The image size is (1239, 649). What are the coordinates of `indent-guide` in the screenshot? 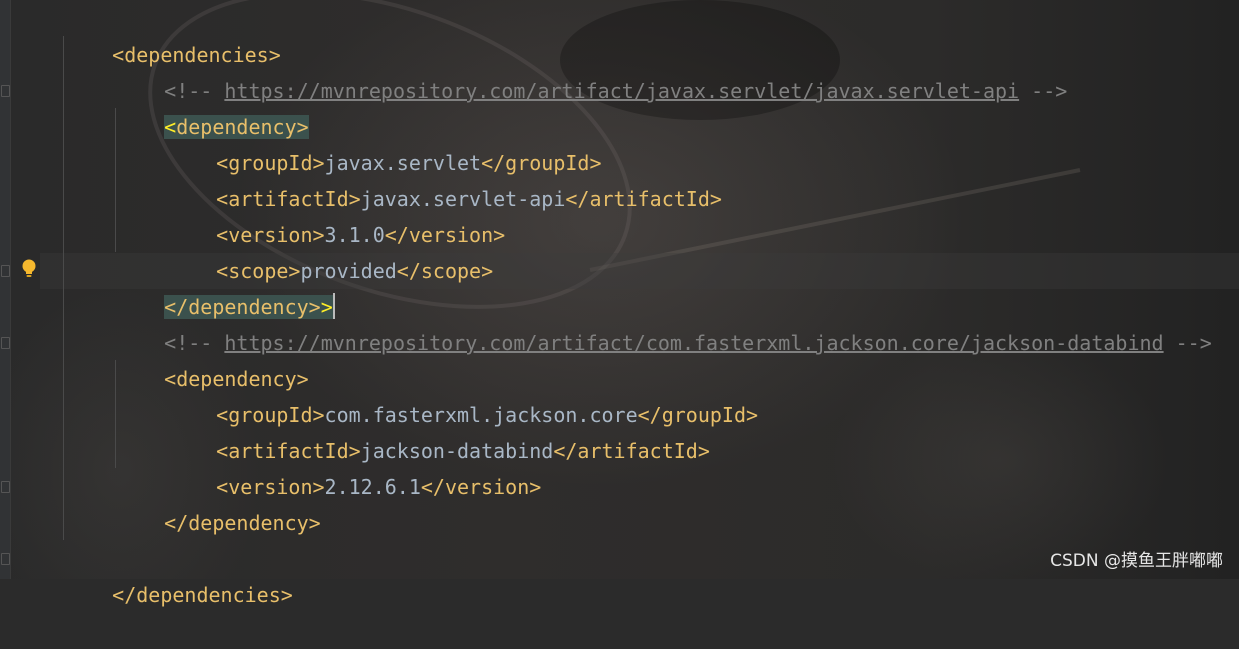 It's located at (63, 288).